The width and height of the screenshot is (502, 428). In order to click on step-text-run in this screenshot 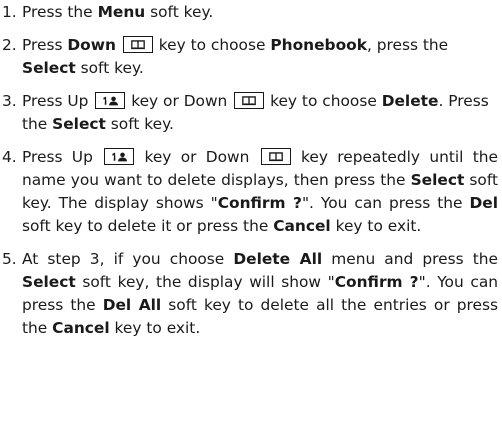, I will do `click(118, 45)`.